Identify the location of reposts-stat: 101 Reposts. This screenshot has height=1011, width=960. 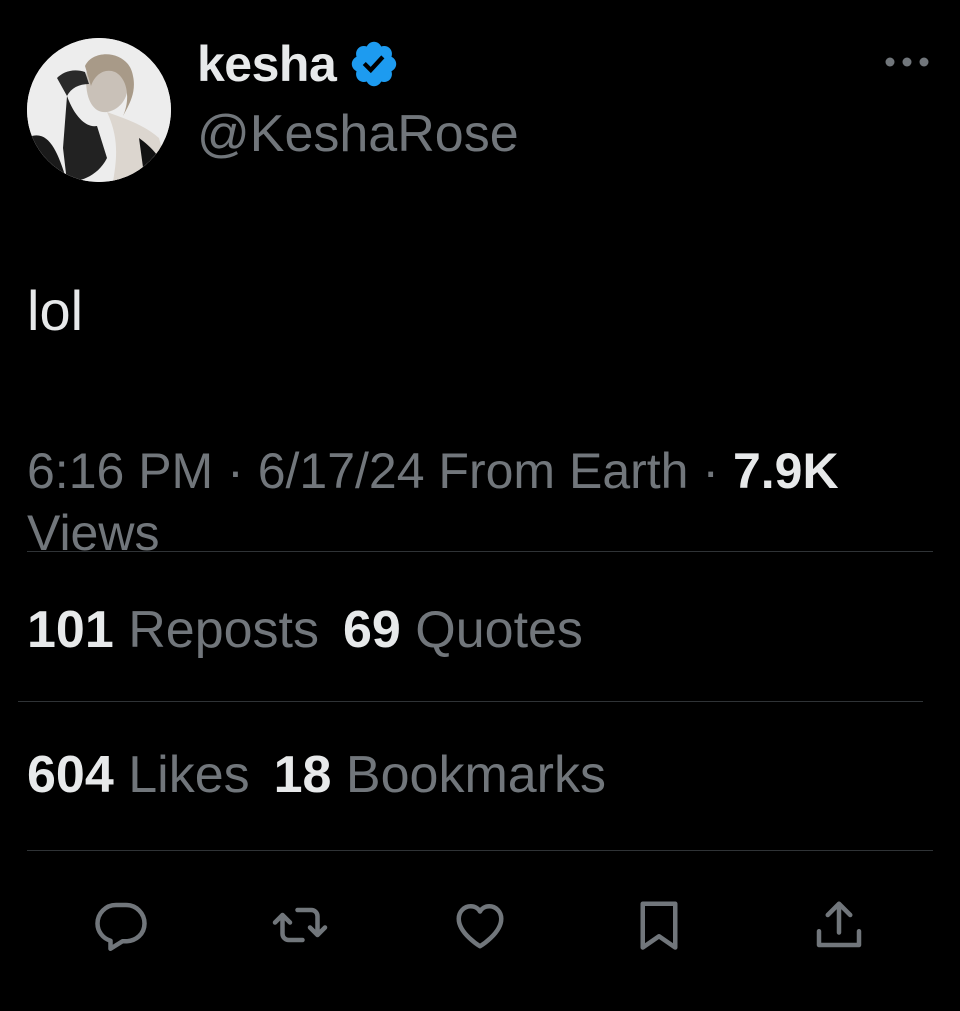
(173, 630).